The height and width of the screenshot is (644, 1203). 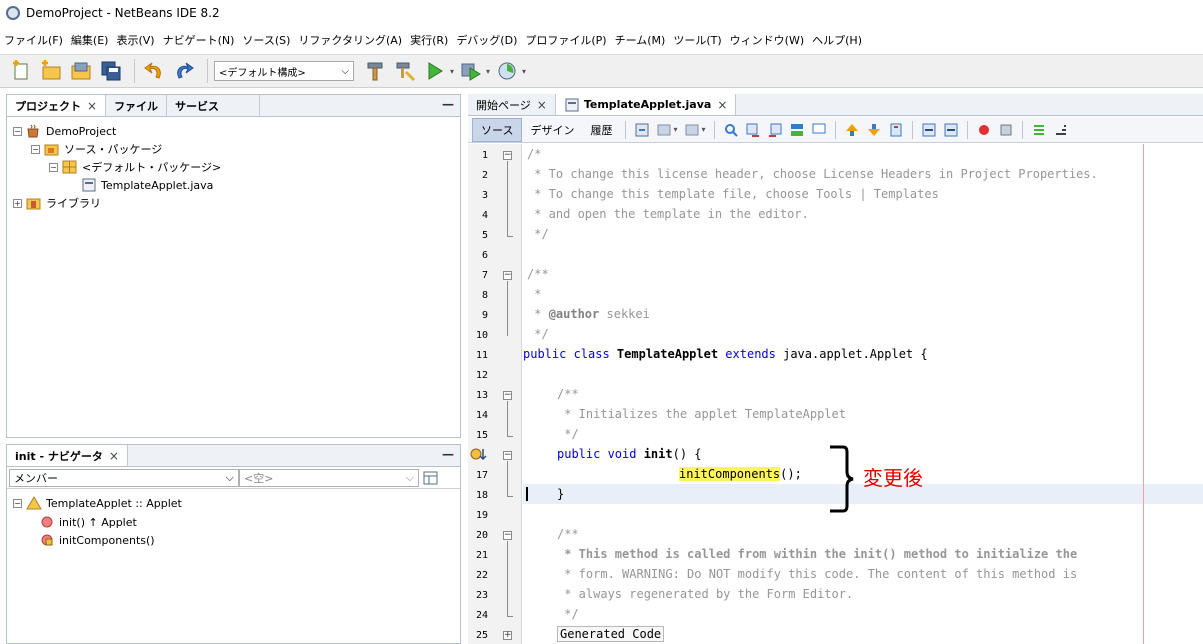 What do you see at coordinates (601, 130) in the screenshot?
I see `mode-history: 履歴` at bounding box center [601, 130].